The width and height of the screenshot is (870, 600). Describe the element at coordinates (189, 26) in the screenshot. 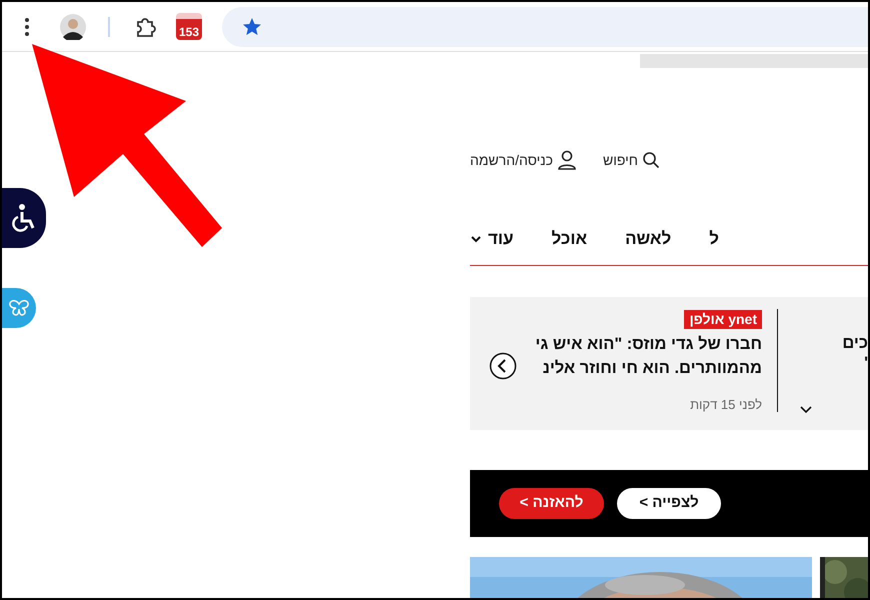

I see `mail-badge: 153` at that location.